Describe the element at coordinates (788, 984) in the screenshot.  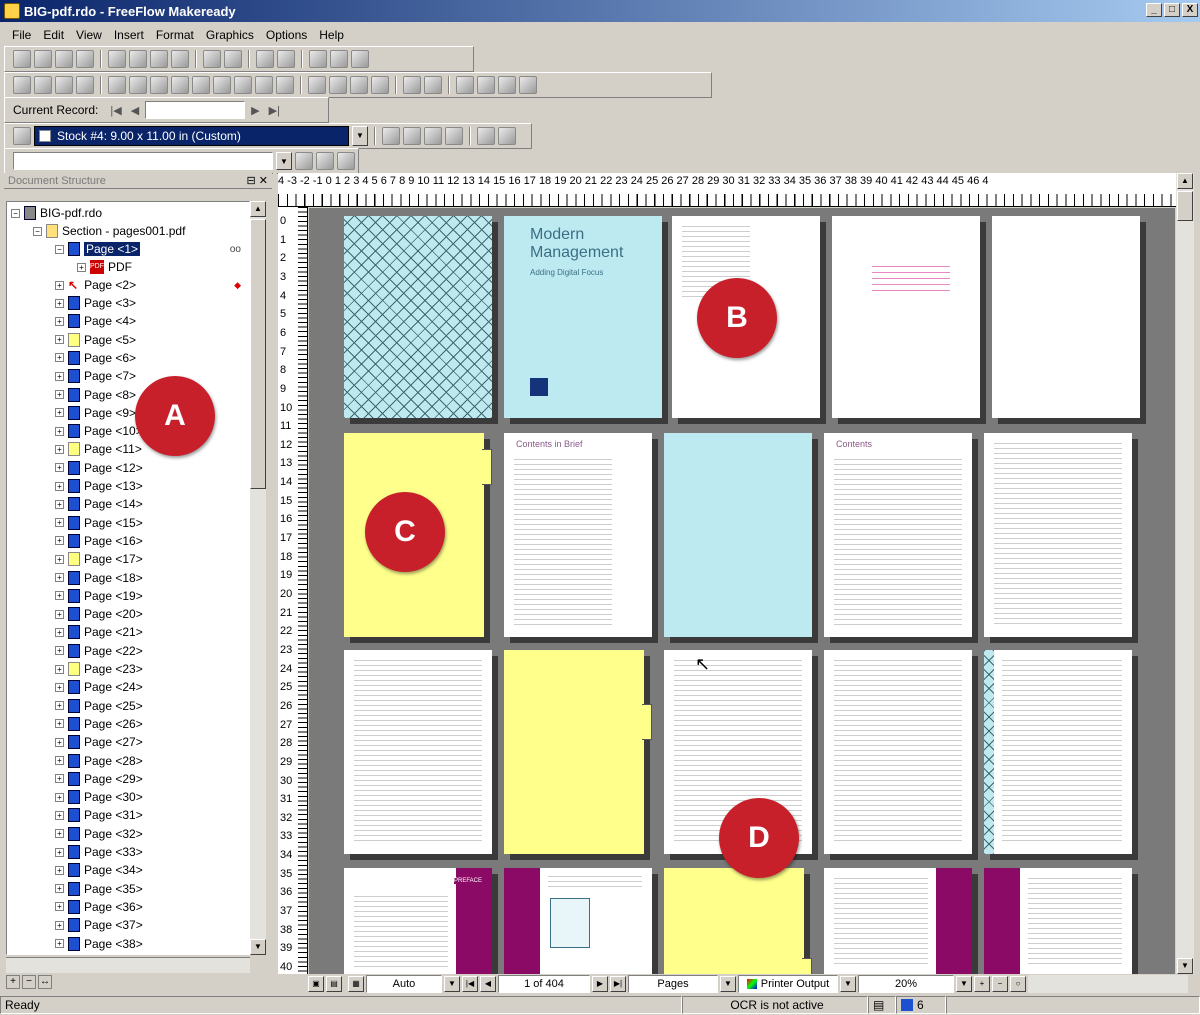
I see `output-select: Printer Output` at that location.